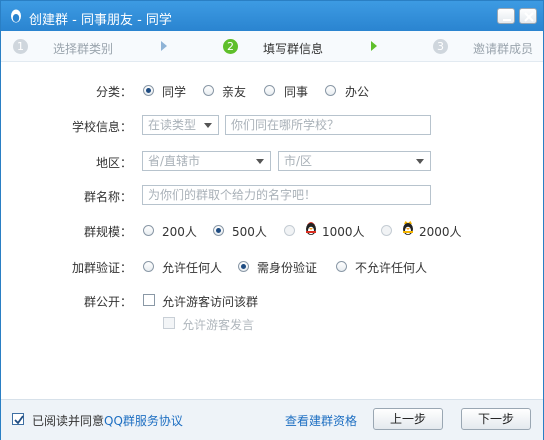  I want to click on step-2-label: 填写群信息, so click(293, 49).